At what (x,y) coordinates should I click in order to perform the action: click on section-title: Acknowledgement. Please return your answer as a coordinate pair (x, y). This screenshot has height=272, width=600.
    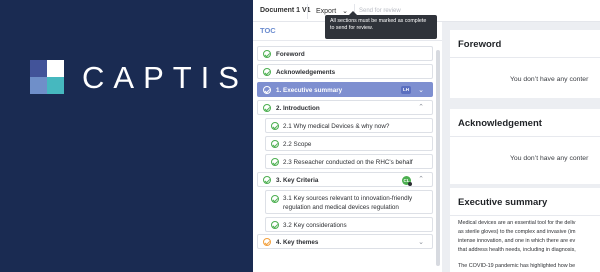
    Looking at the image, I should click on (500, 123).